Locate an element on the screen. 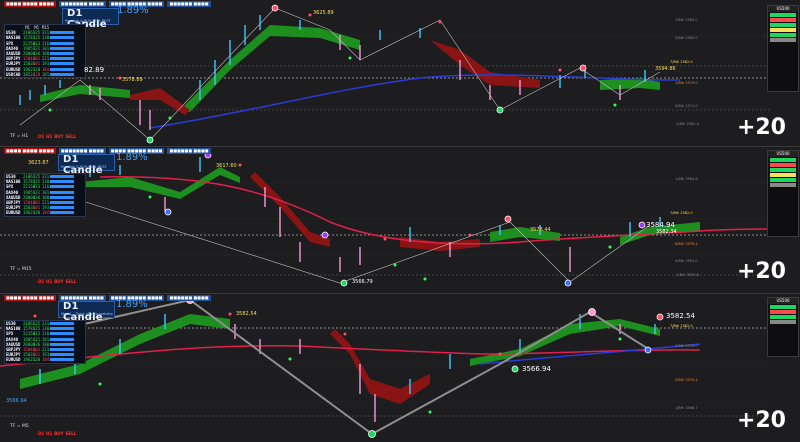 This screenshot has height=442, width=800. murrey-level: 0/8th 3561.0 is located at coordinates (686, 261).